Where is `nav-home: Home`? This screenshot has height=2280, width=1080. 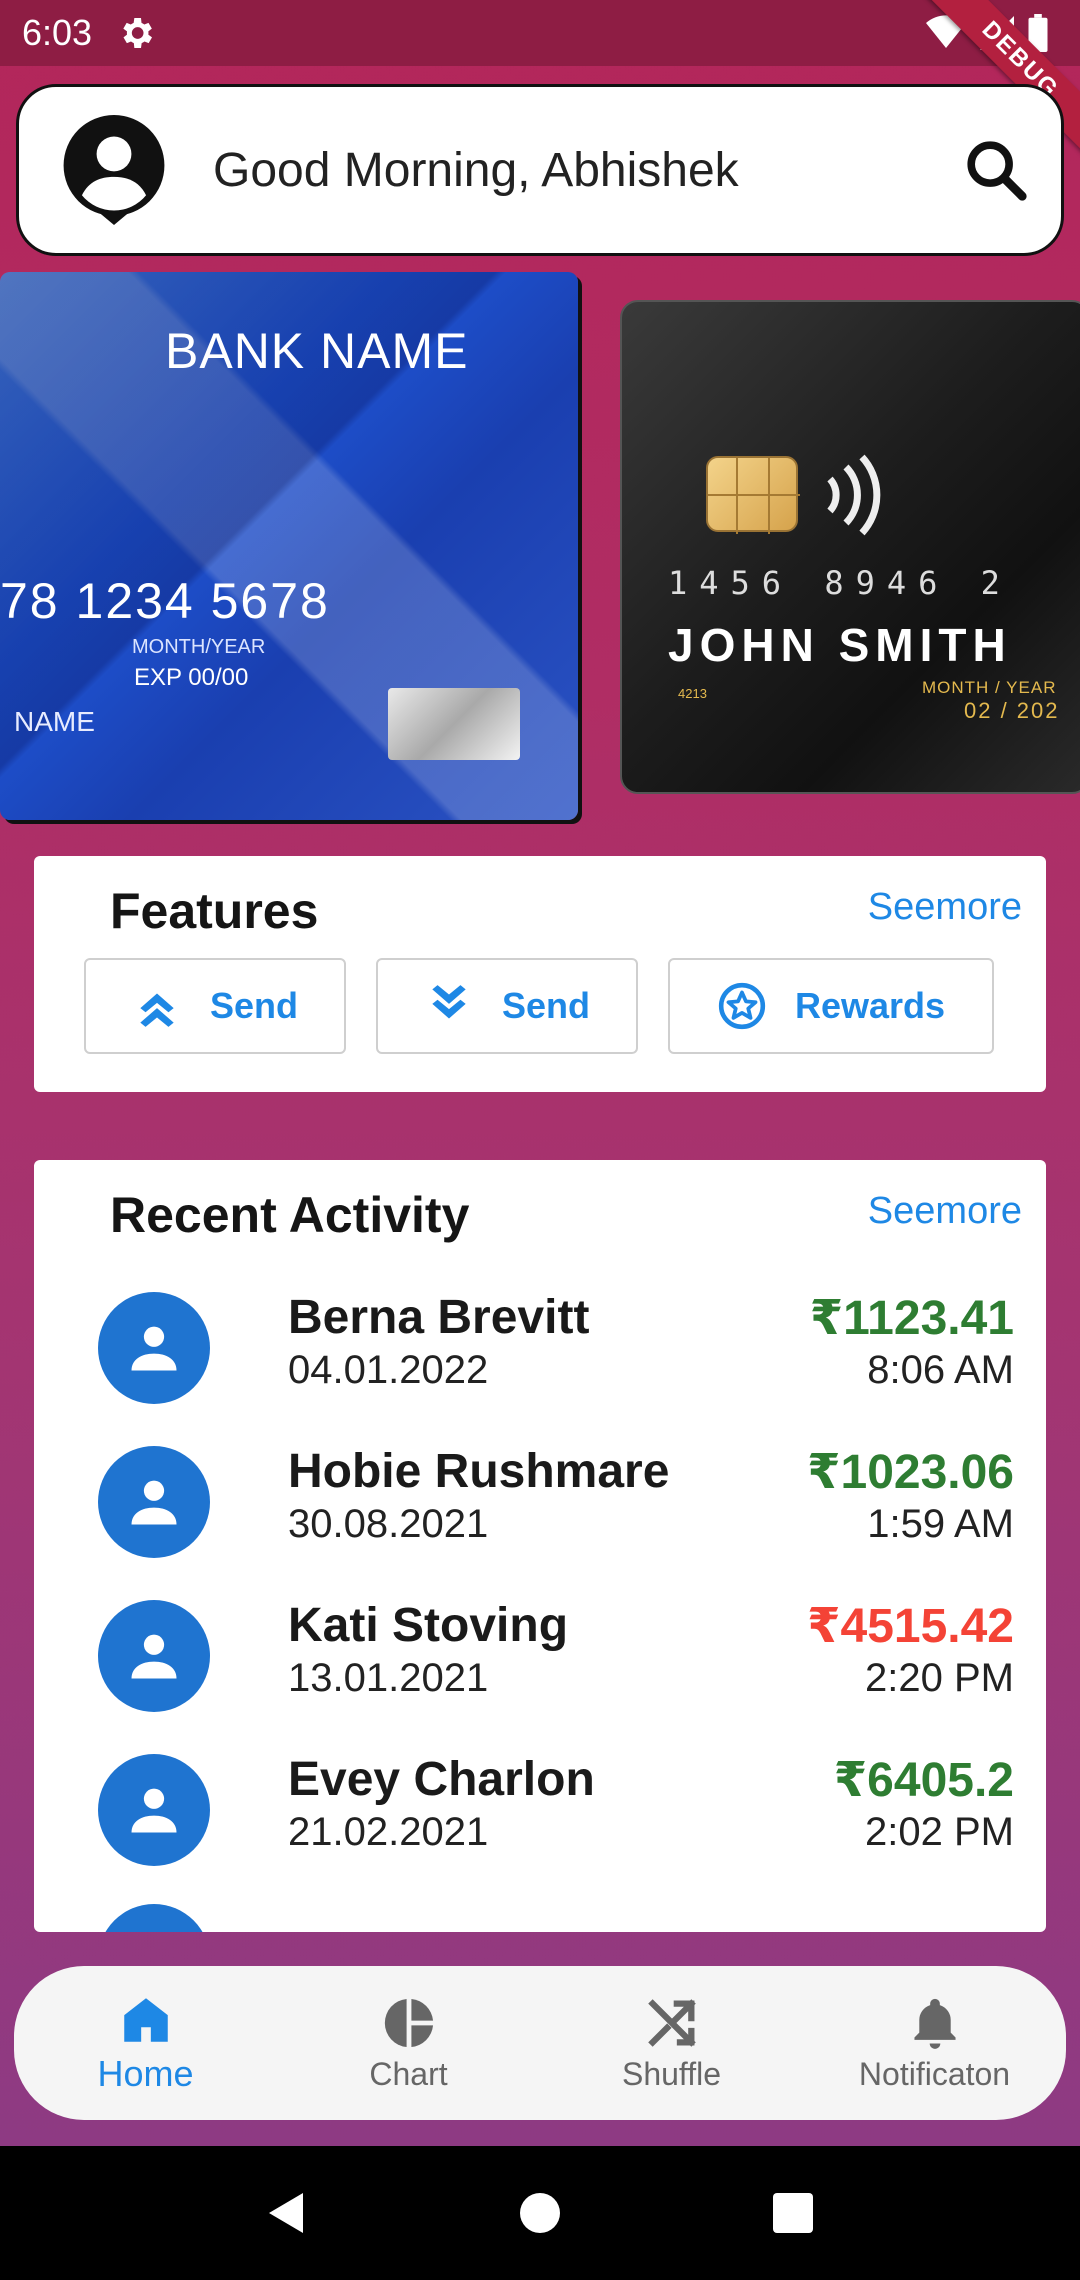
nav-home: Home is located at coordinates (145, 2043).